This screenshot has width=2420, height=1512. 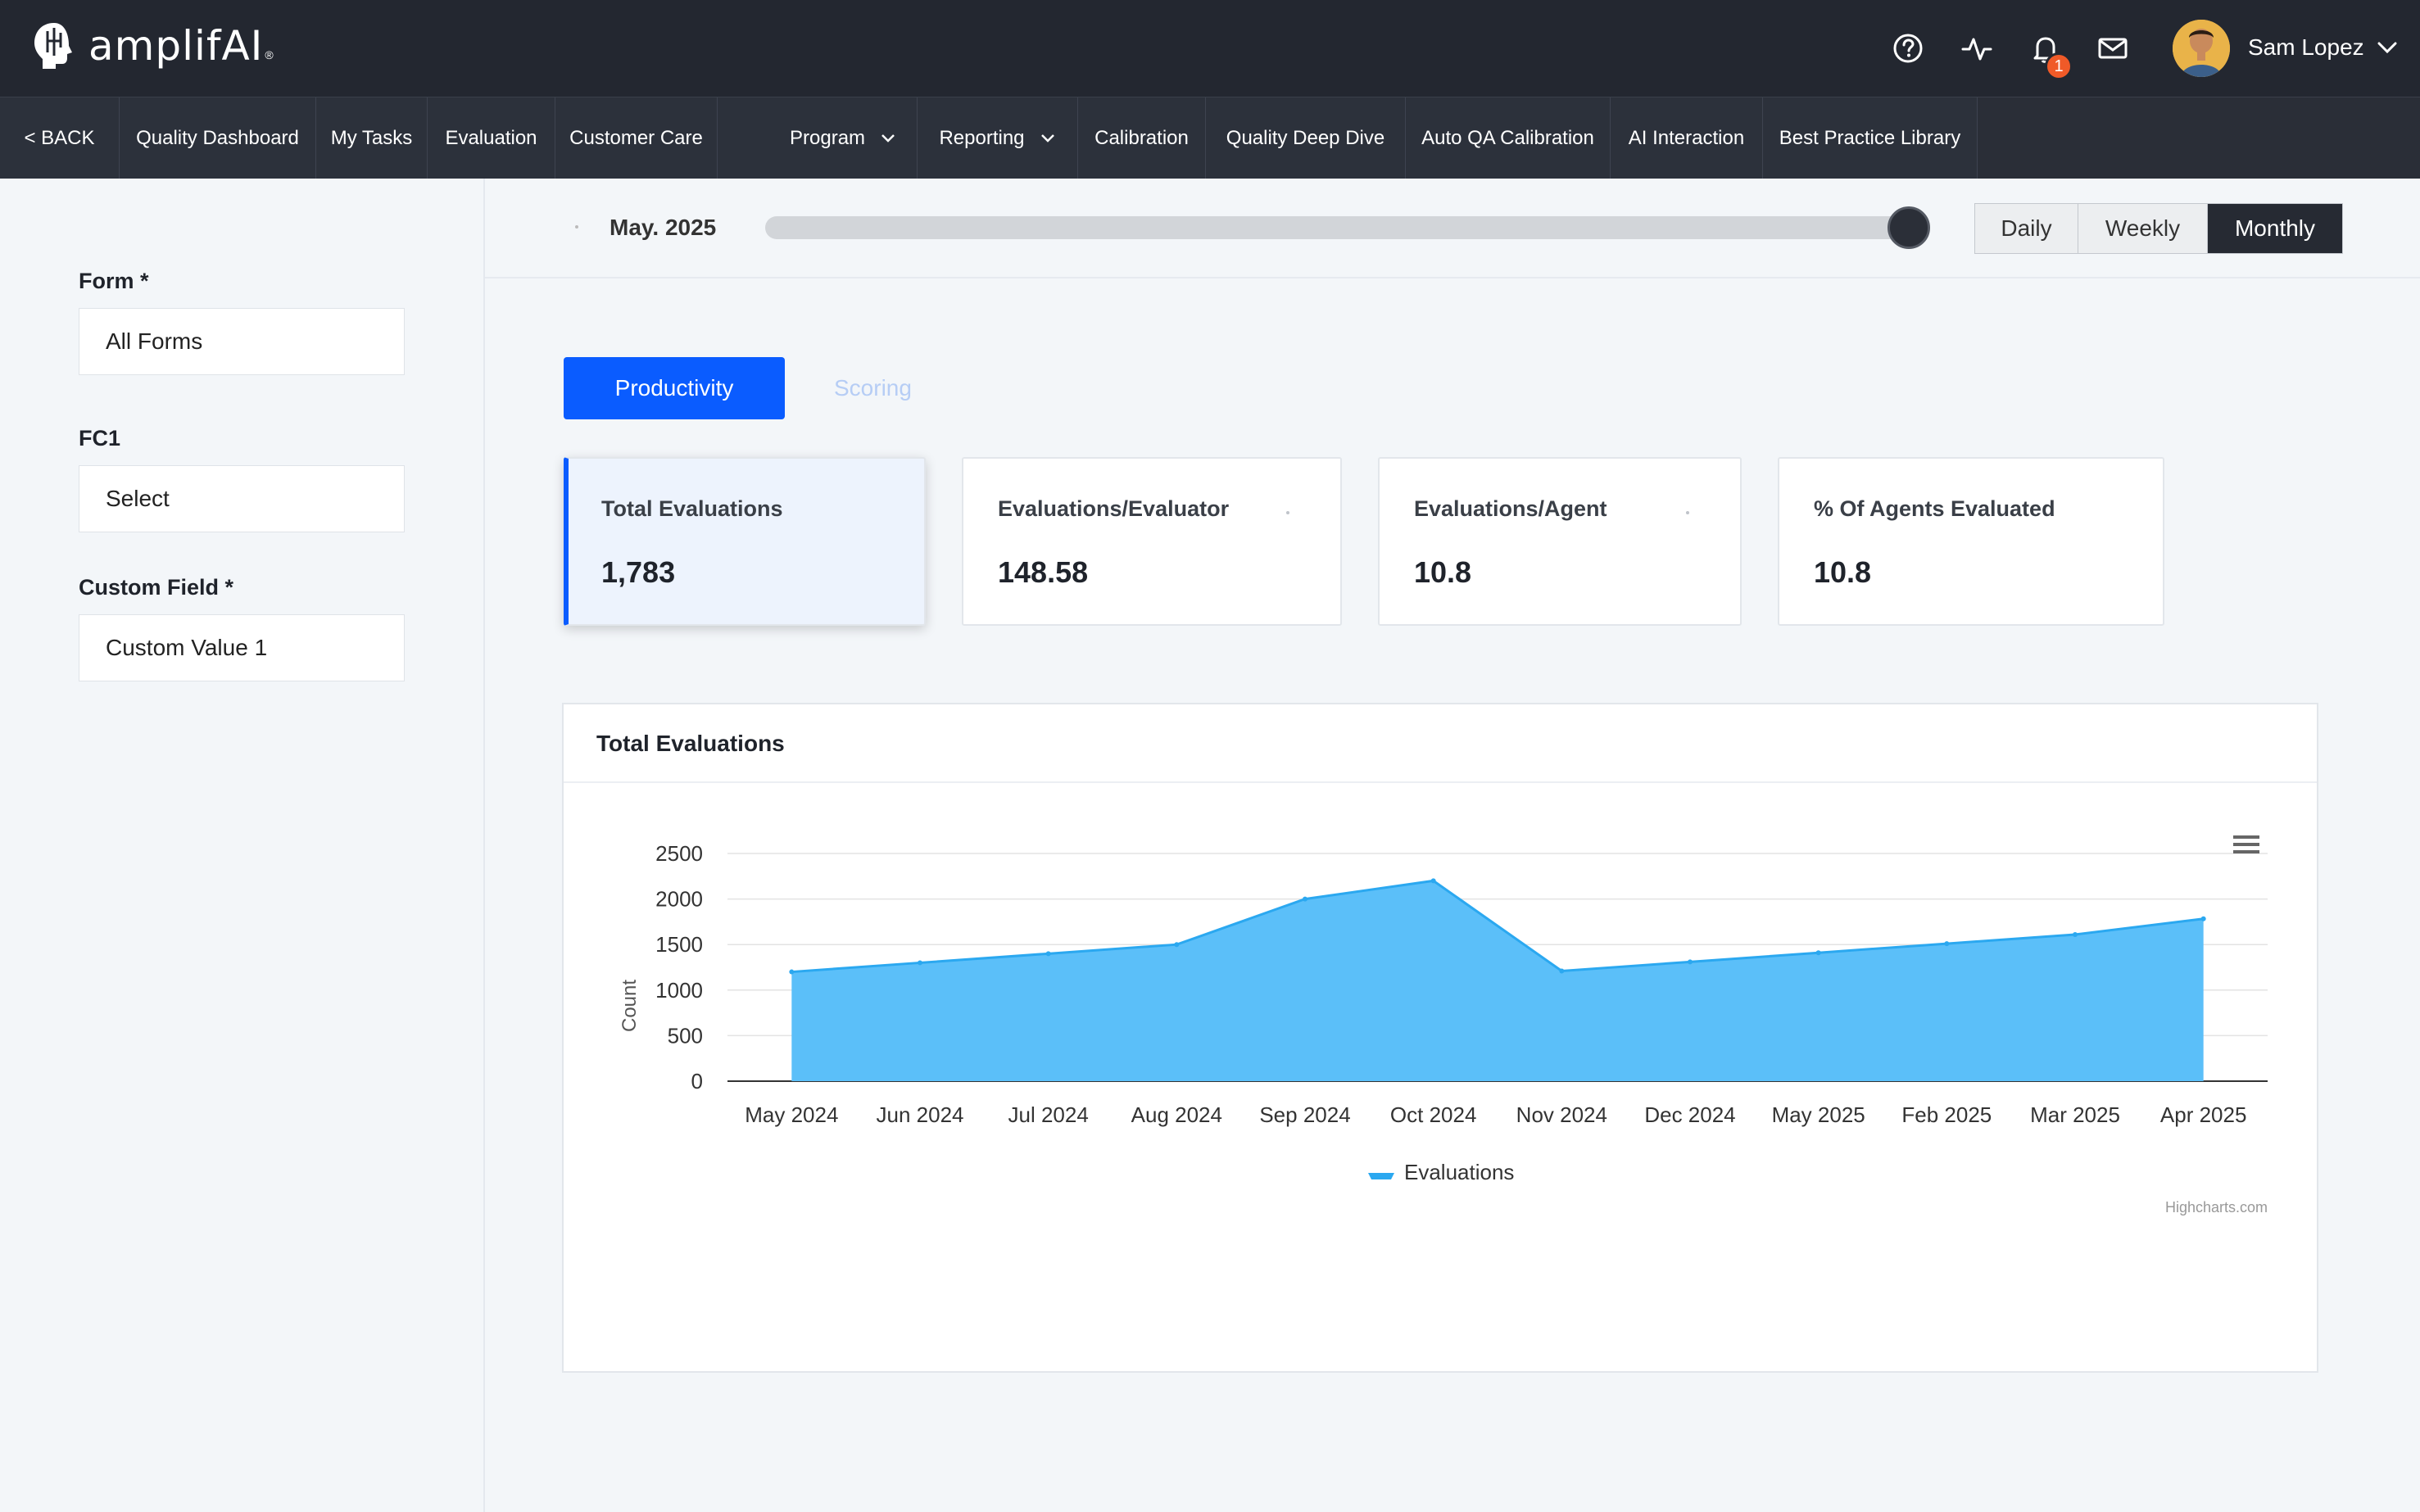 What do you see at coordinates (1337, 227) in the screenshot?
I see `period-slider-track` at bounding box center [1337, 227].